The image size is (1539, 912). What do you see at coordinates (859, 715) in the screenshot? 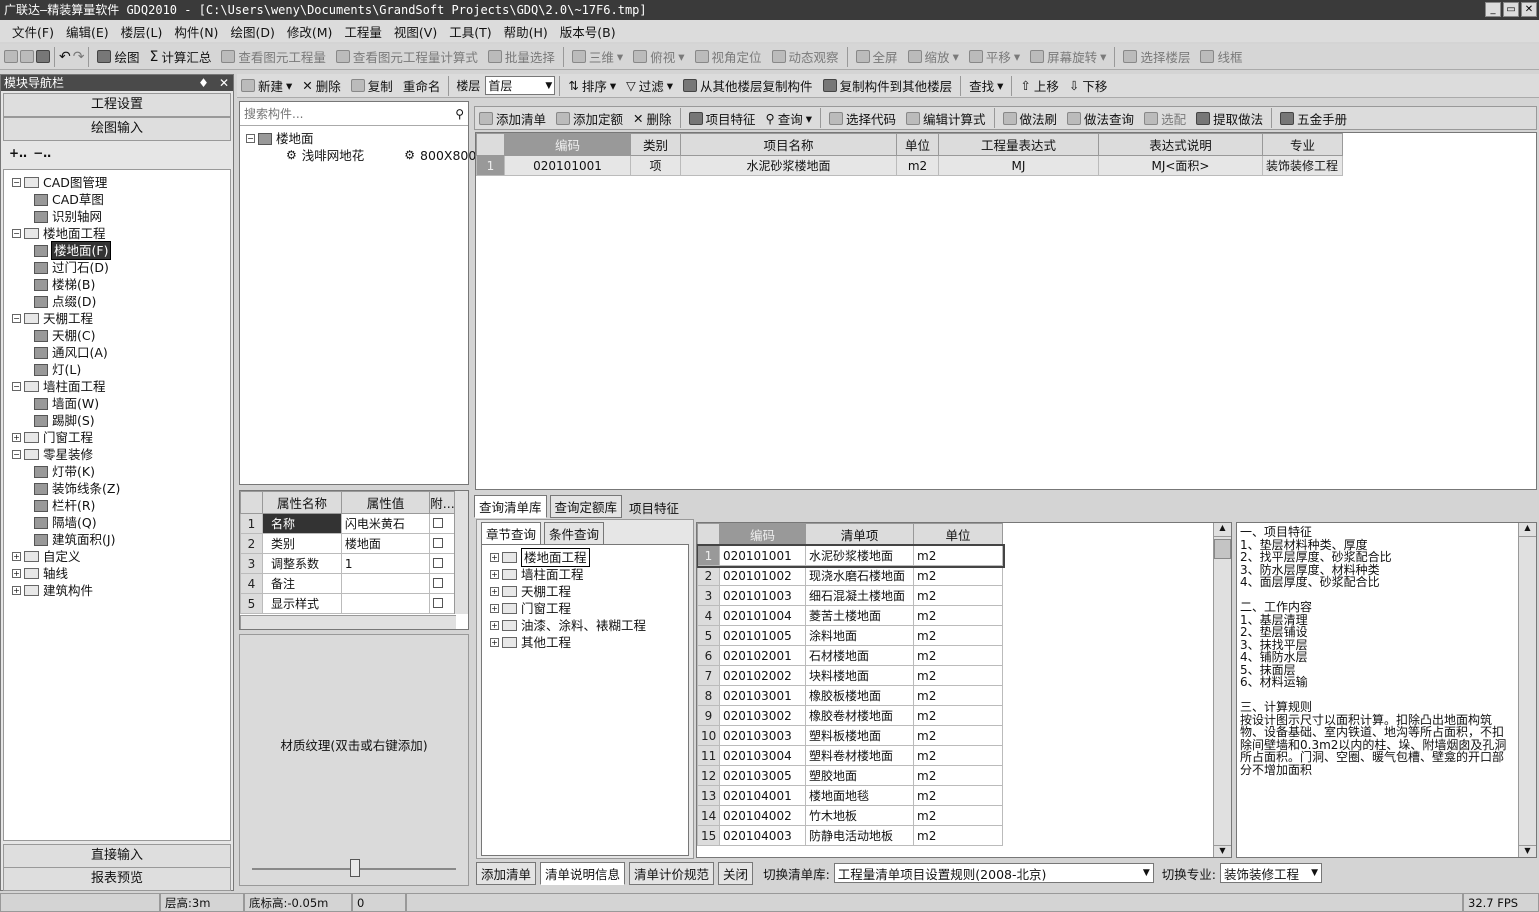
I see `lib-item: 橡胶卷材楼地面` at bounding box center [859, 715].